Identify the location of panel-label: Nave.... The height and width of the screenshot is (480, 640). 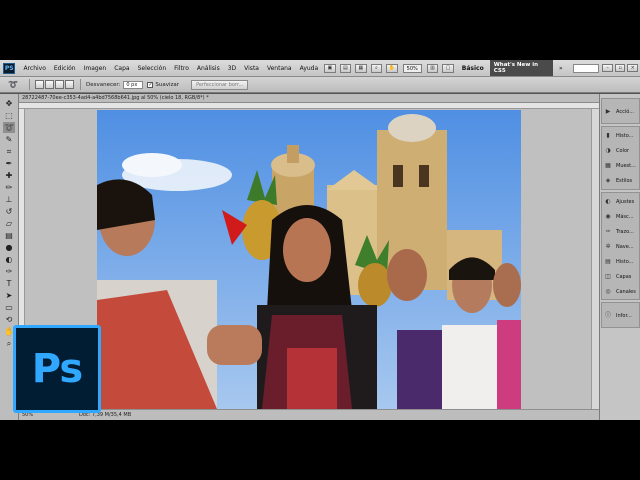
(625, 246).